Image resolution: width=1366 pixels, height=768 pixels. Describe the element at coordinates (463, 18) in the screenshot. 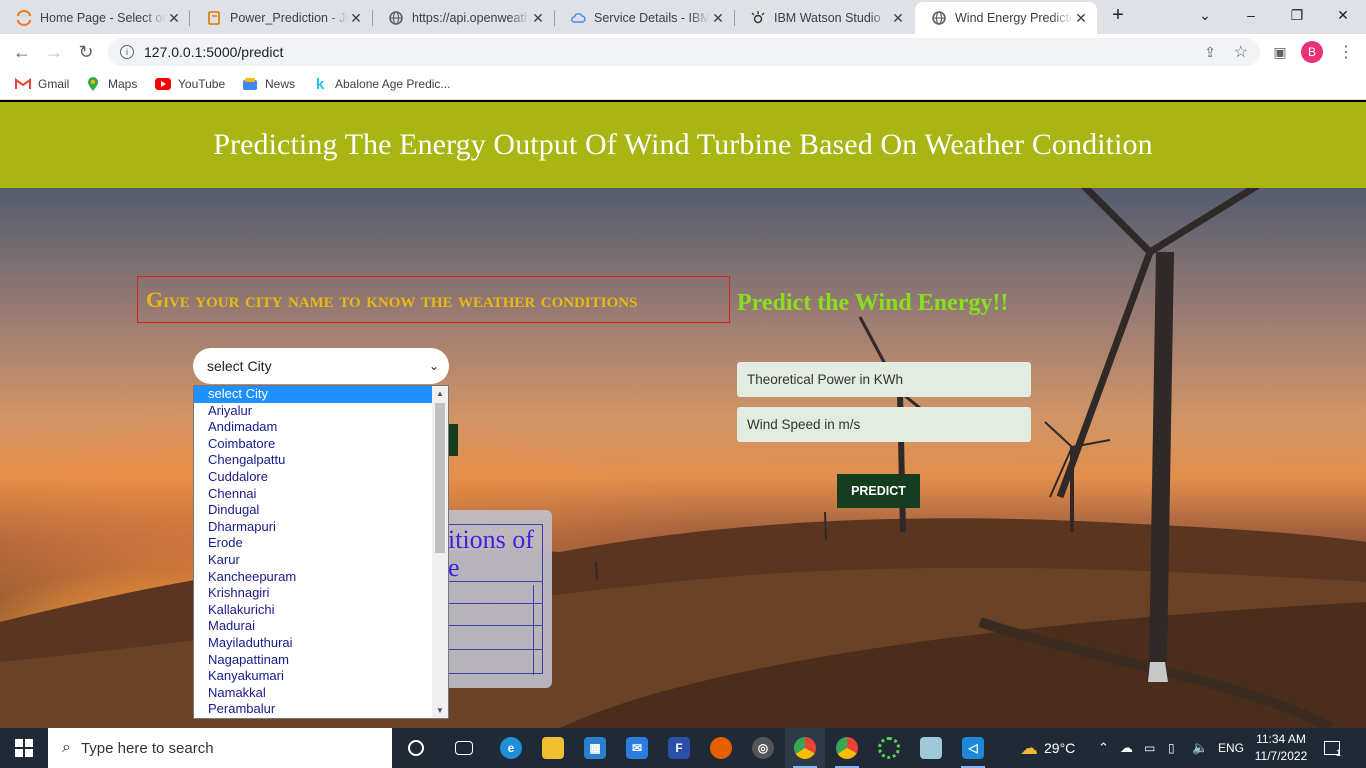

I see `tab-openweather: https://api.openweathermap.org ✕` at that location.